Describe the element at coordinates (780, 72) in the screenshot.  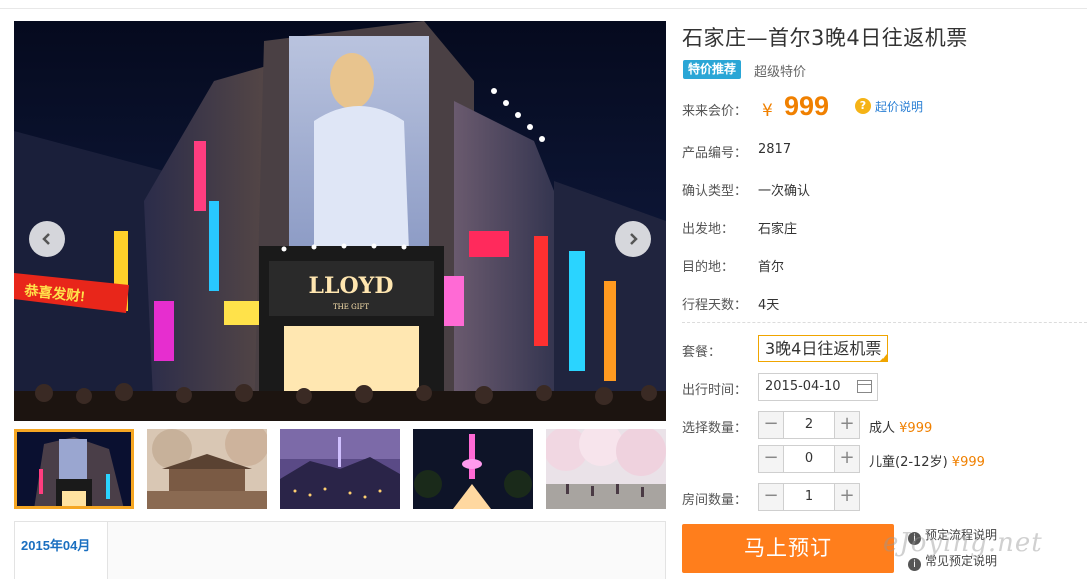
I see `badge-note: 超级特价` at that location.